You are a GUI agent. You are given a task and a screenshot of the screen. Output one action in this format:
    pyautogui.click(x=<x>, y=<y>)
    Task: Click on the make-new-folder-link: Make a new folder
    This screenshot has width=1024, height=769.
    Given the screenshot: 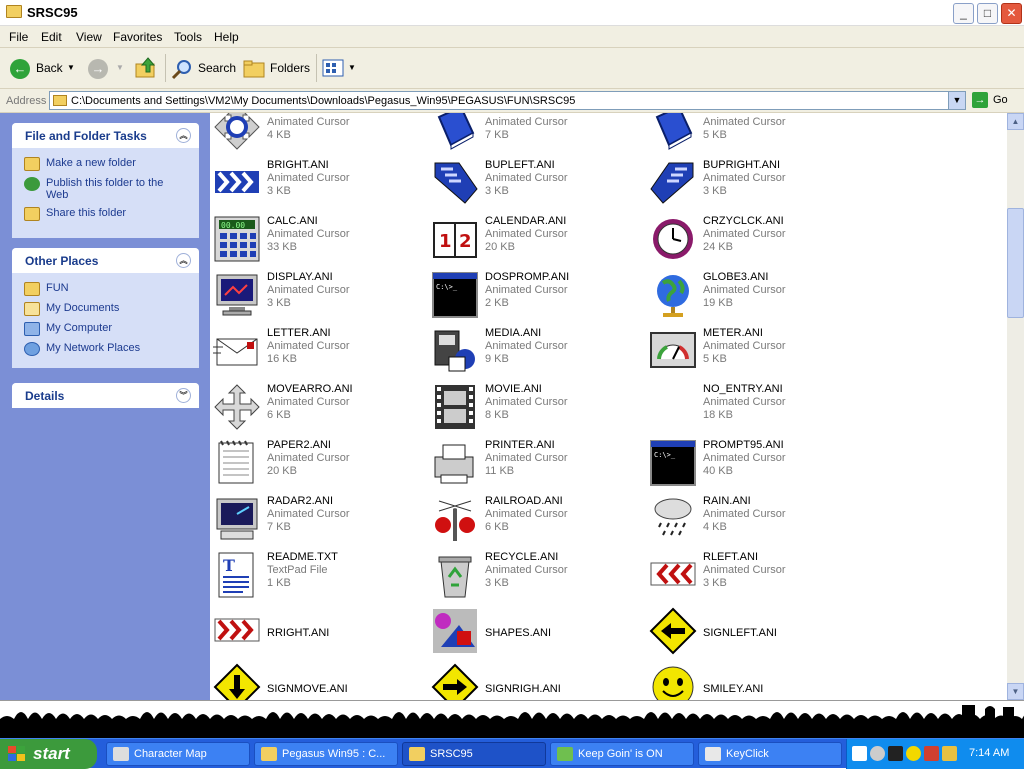 What is the action you would take?
    pyautogui.click(x=111, y=164)
    